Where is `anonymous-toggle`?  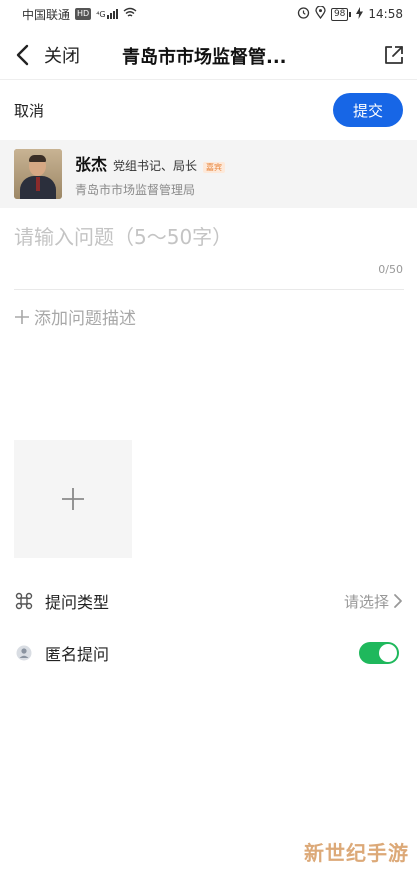 anonymous-toggle is located at coordinates (379, 653).